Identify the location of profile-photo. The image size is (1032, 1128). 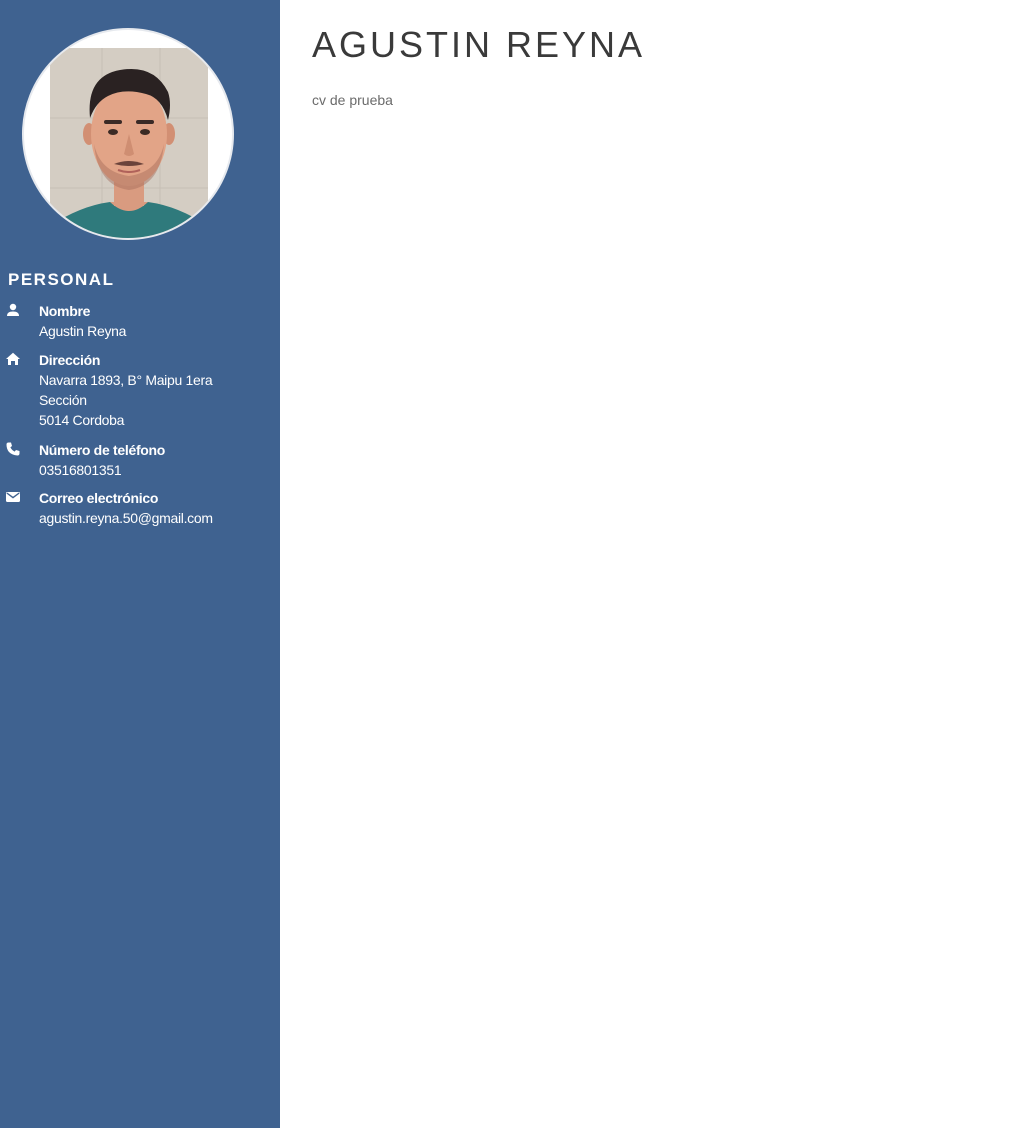
(129, 143).